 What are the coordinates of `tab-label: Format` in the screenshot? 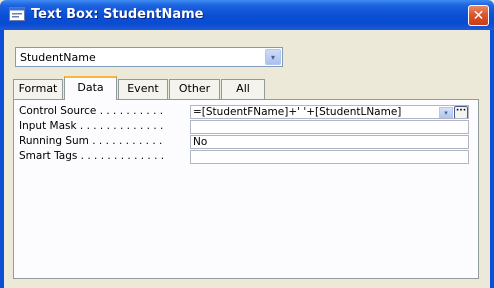 It's located at (38, 88).